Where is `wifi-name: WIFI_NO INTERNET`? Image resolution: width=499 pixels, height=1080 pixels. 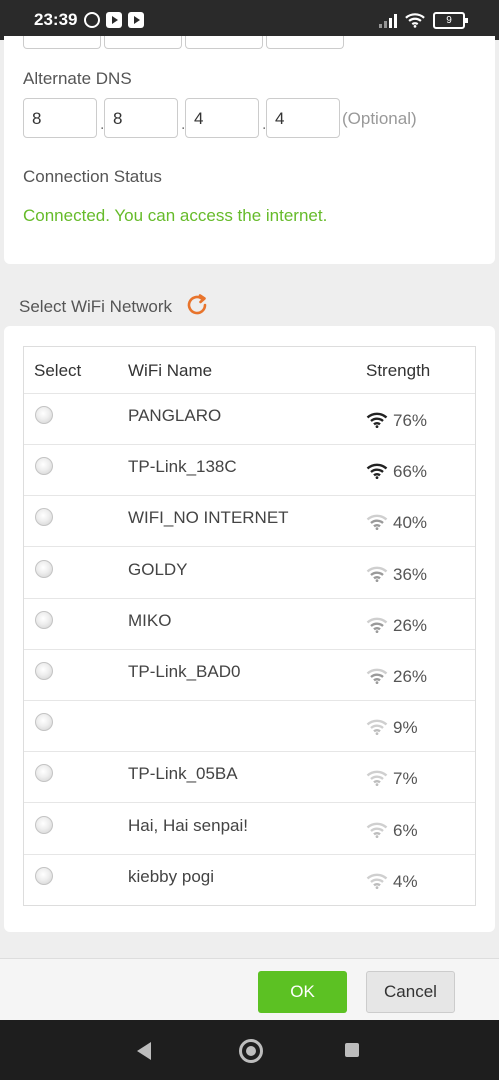
wifi-name: WIFI_NO INTERNET is located at coordinates (208, 518).